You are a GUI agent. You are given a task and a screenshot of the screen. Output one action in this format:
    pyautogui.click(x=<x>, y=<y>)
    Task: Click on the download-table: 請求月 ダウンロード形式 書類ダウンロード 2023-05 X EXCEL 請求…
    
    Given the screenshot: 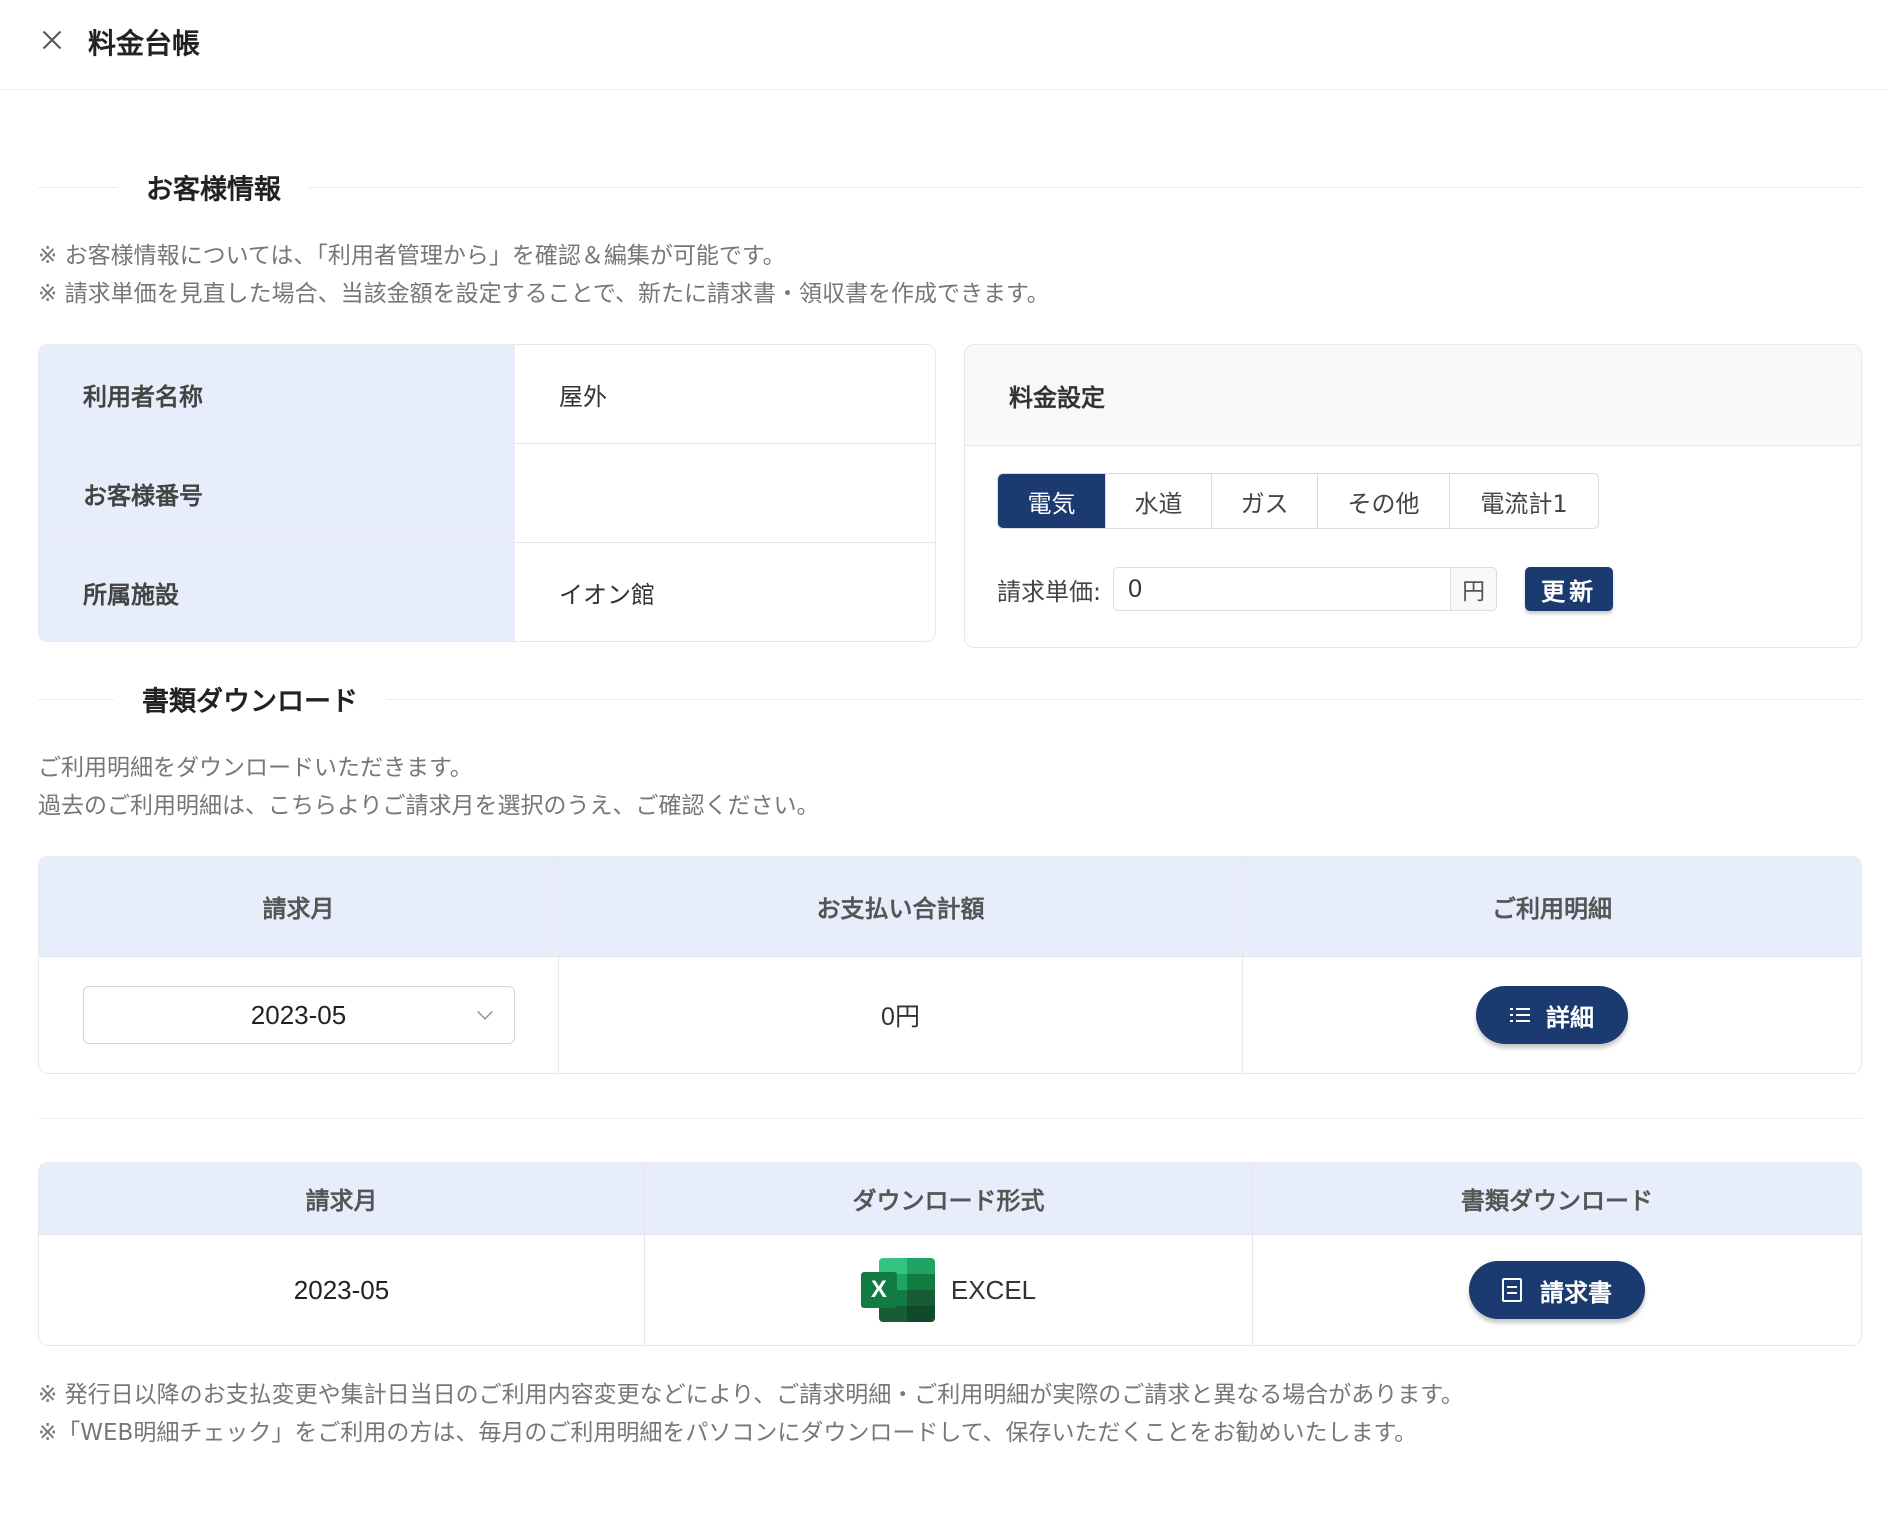 What is the action you would take?
    pyautogui.click(x=950, y=1254)
    